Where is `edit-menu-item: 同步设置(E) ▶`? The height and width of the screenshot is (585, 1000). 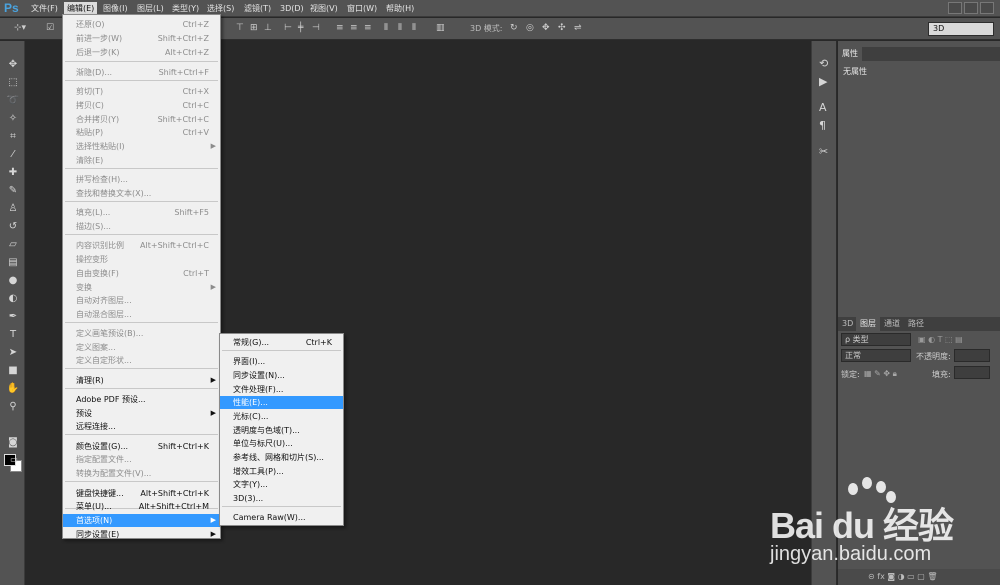
edit-menu-item: 同步设置(E) ▶ is located at coordinates (141, 534).